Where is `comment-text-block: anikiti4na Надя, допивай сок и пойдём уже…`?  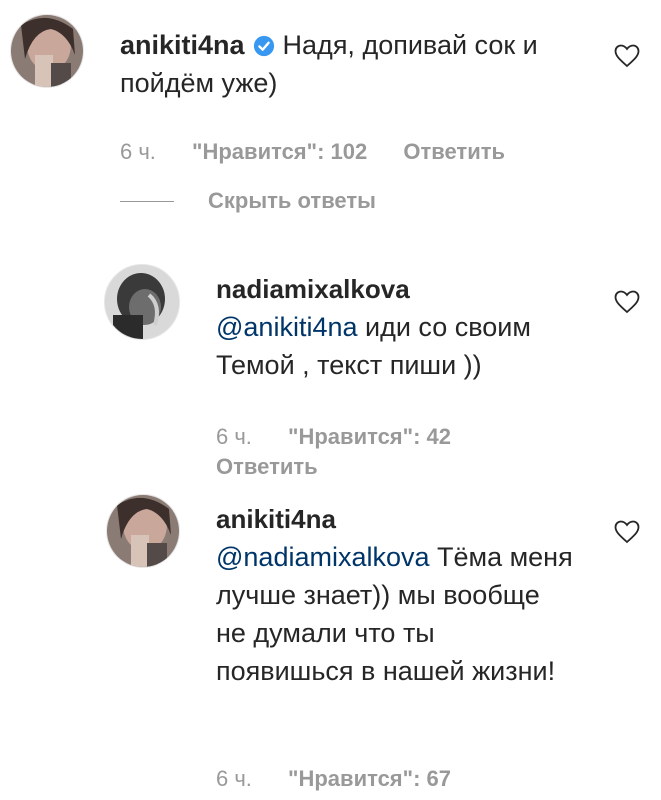 comment-text-block: anikiti4na Надя, допивай сок и пойдём уже… is located at coordinates (350, 64).